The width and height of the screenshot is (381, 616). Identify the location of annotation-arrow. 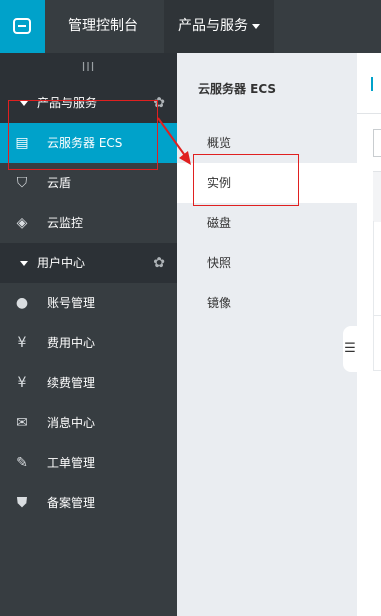
(174, 141).